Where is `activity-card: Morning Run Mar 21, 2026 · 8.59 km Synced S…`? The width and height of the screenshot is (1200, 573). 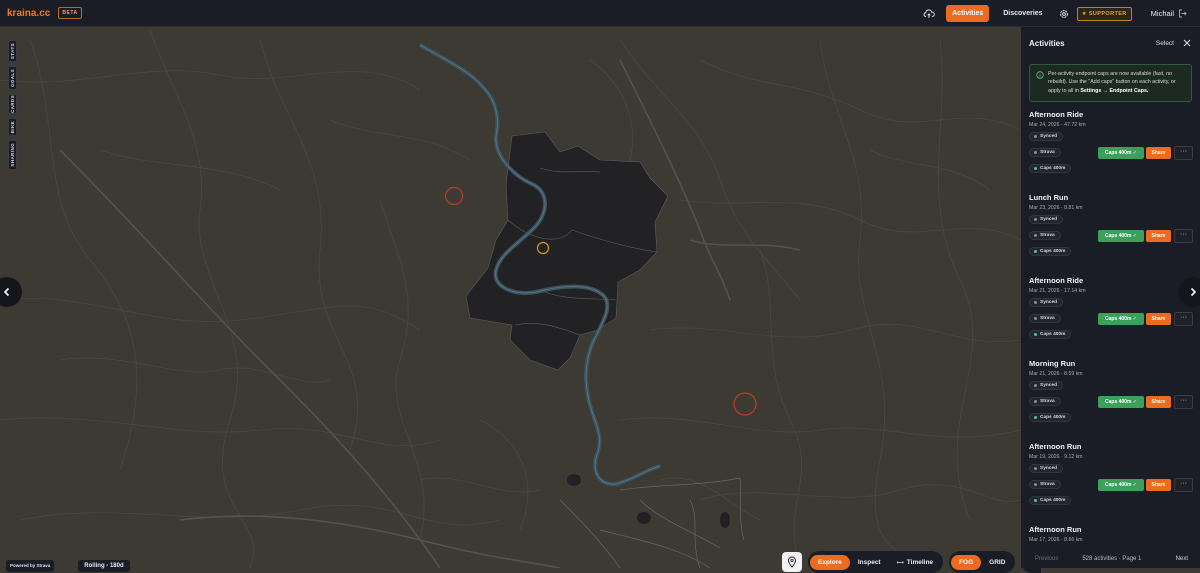 activity-card: Morning Run Mar 21, 2026 · 8.59 km Synced S… is located at coordinates (1111, 390).